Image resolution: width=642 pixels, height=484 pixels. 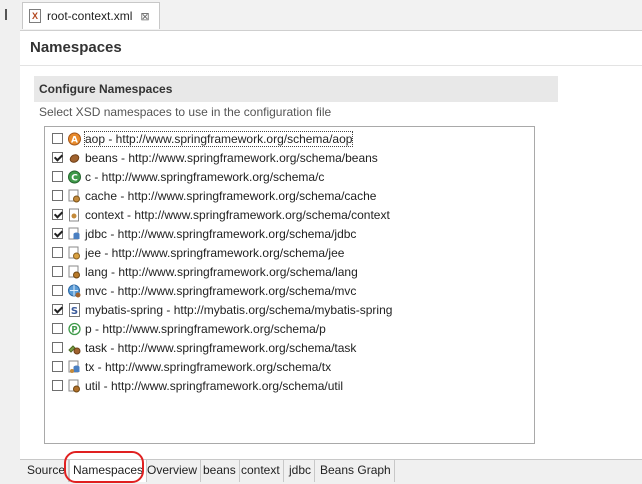 I want to click on tab-overview: Overview, so click(x=173, y=471).